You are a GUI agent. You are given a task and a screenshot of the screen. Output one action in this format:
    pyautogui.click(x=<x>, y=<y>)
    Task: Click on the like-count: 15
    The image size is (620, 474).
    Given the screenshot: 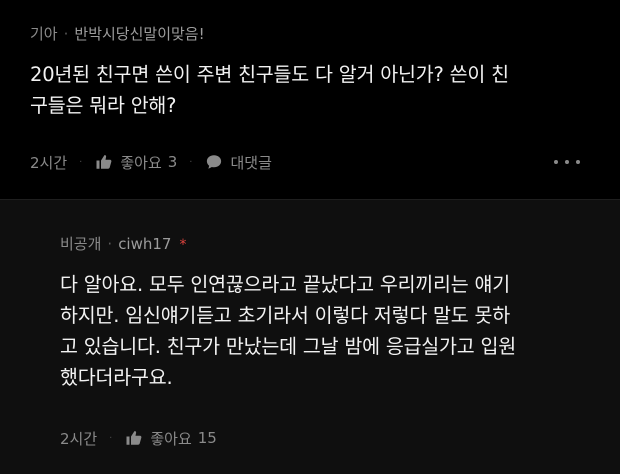 What is the action you would take?
    pyautogui.click(x=207, y=438)
    